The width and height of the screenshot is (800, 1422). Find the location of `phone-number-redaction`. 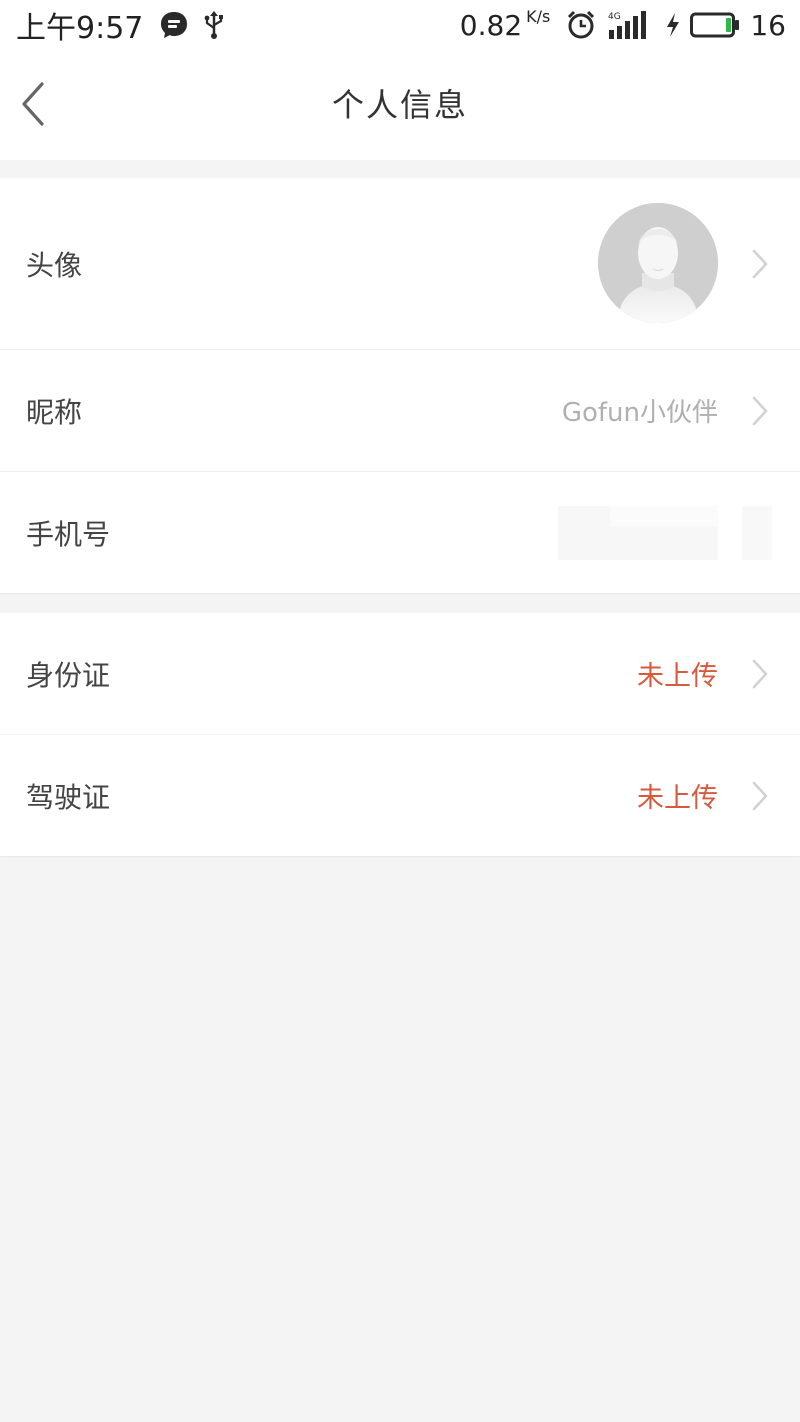

phone-number-redaction is located at coordinates (665, 533).